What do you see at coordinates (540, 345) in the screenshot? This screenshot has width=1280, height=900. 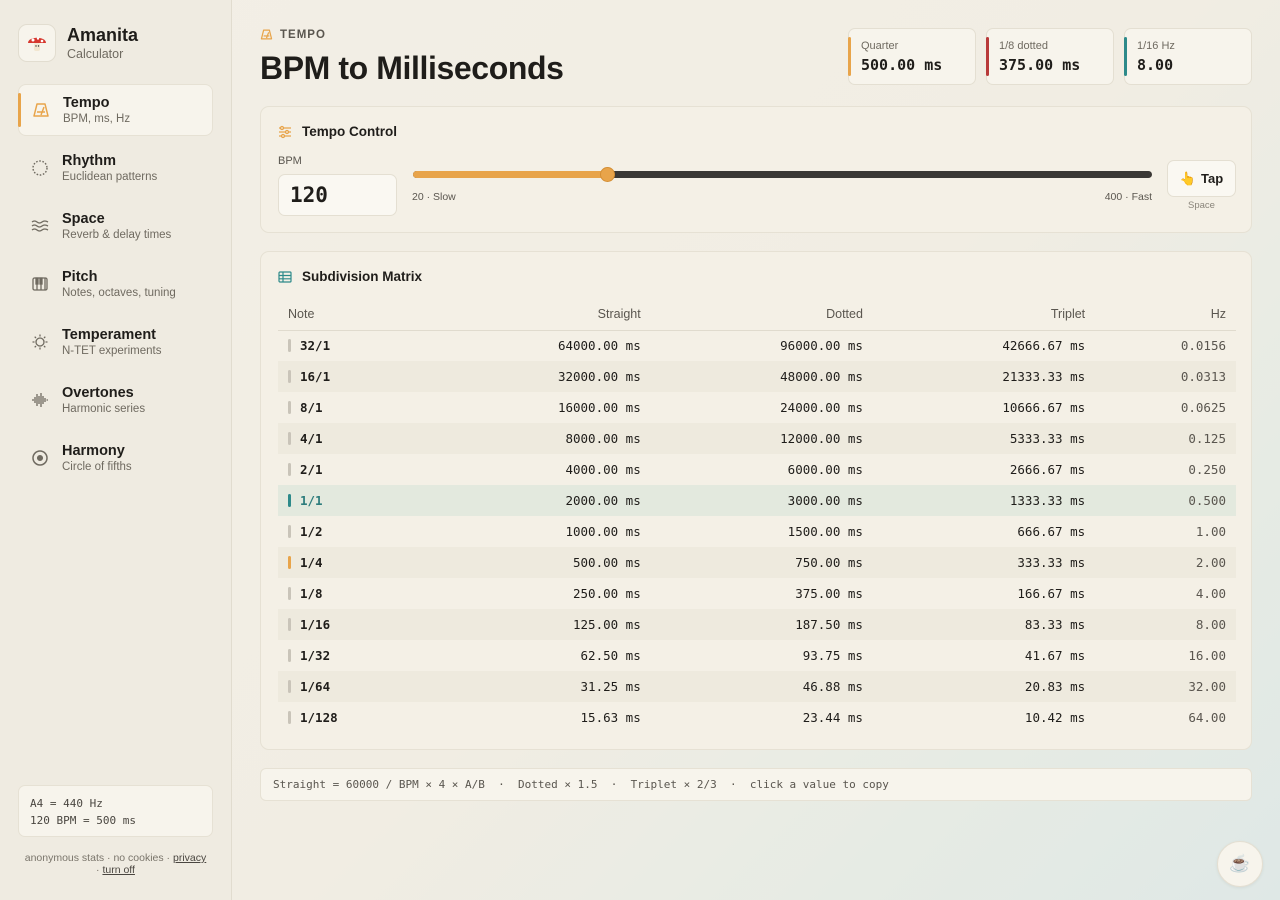 I see `cell-straight: 64000.00 ms` at bounding box center [540, 345].